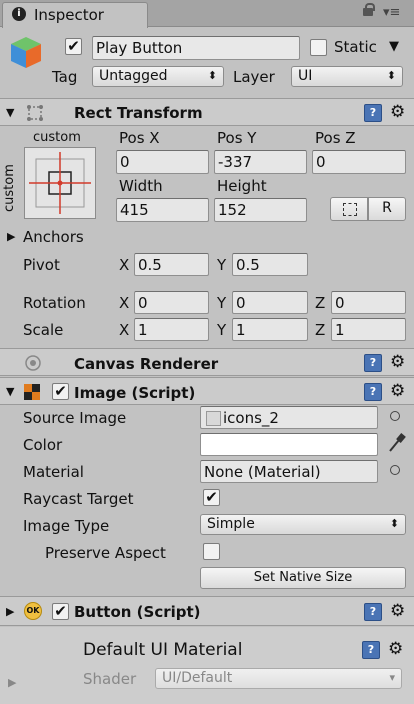 The width and height of the screenshot is (414, 704). I want to click on canvas-renderer-header: Canvas Renderer ? ⚙, so click(207, 362).